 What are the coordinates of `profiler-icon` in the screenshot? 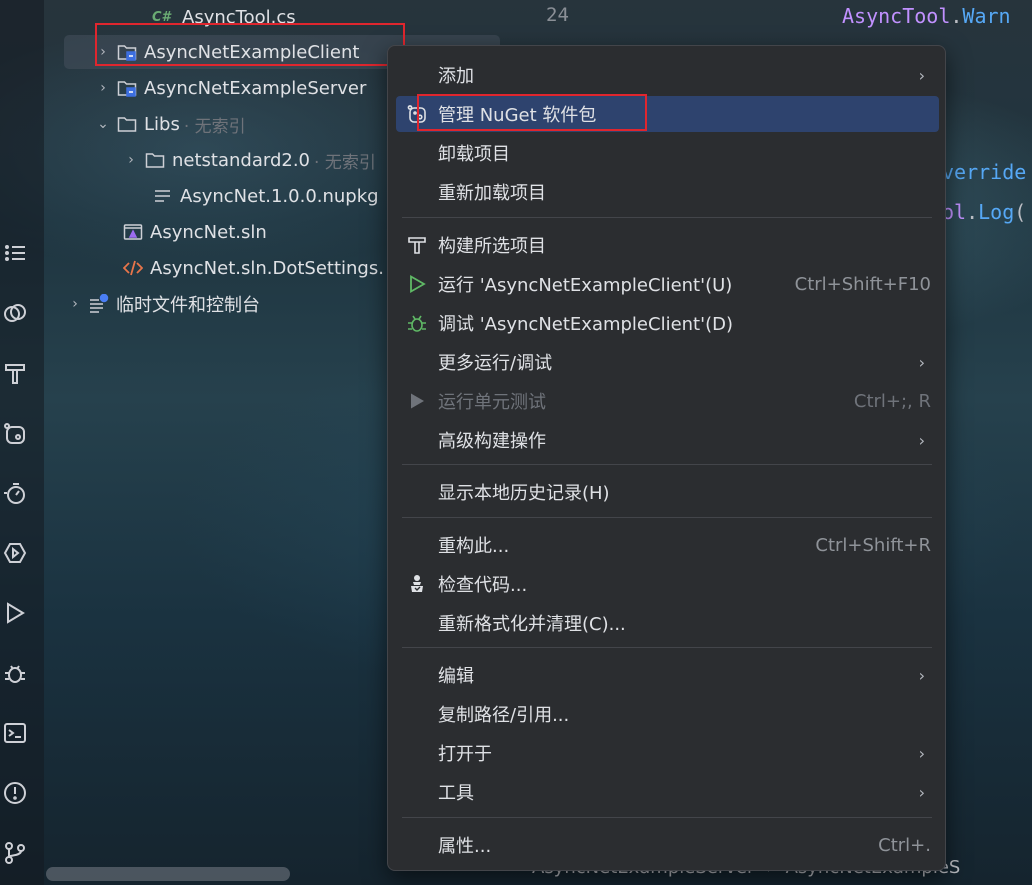 It's located at (15, 493).